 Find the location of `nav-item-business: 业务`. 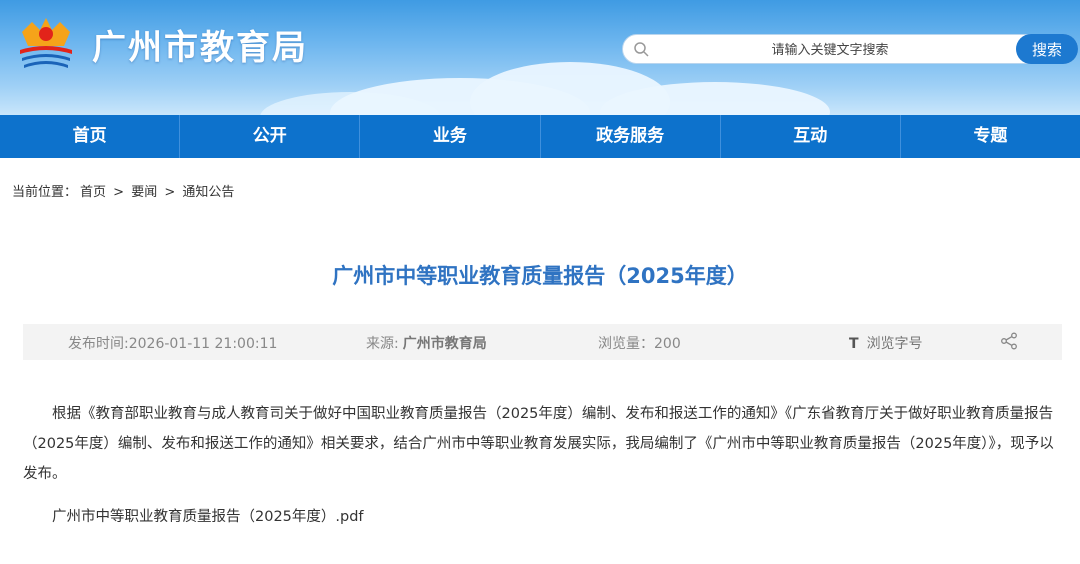

nav-item-business: 业务 is located at coordinates (450, 136).